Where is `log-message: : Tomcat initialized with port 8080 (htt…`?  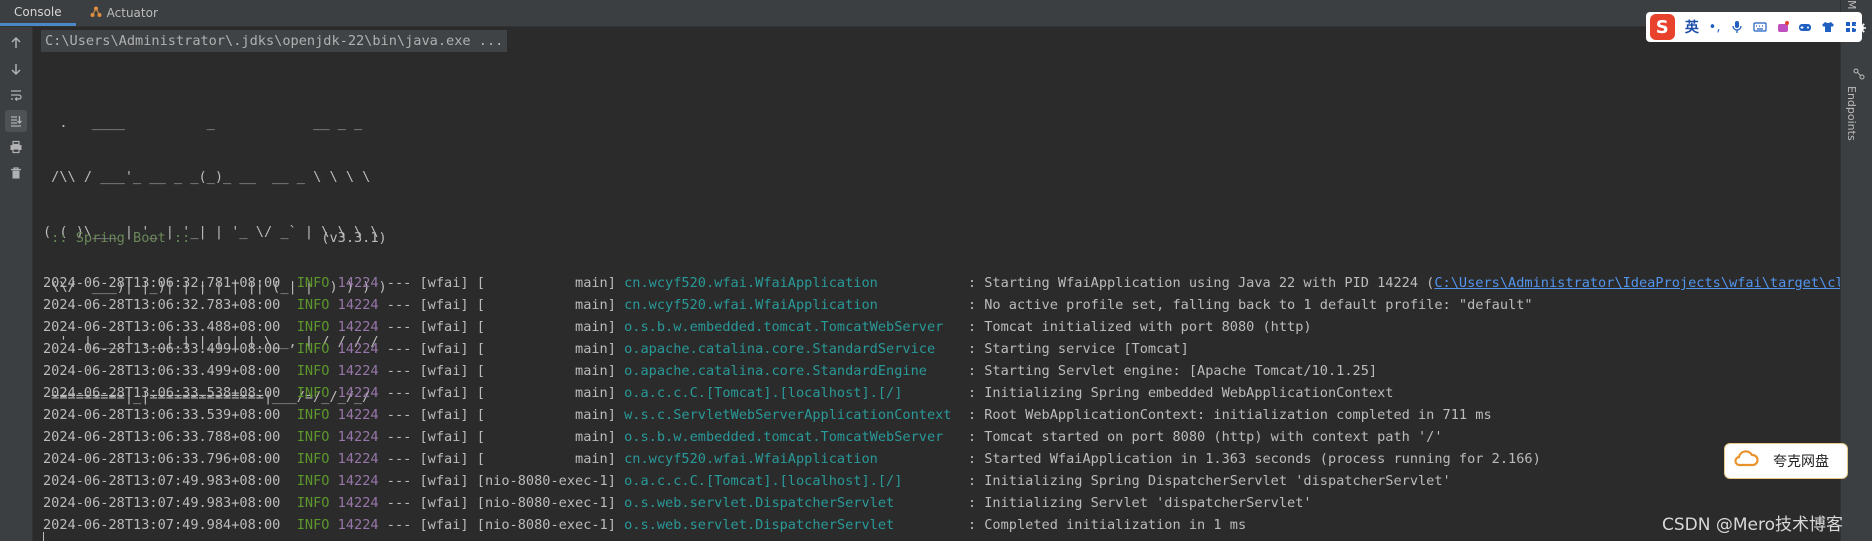
log-message: : Tomcat initialized with port 8080 (htt… is located at coordinates (1135, 327).